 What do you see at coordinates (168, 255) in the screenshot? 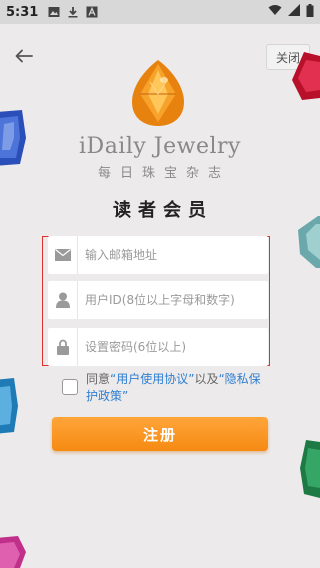
I see `email-input` at bounding box center [168, 255].